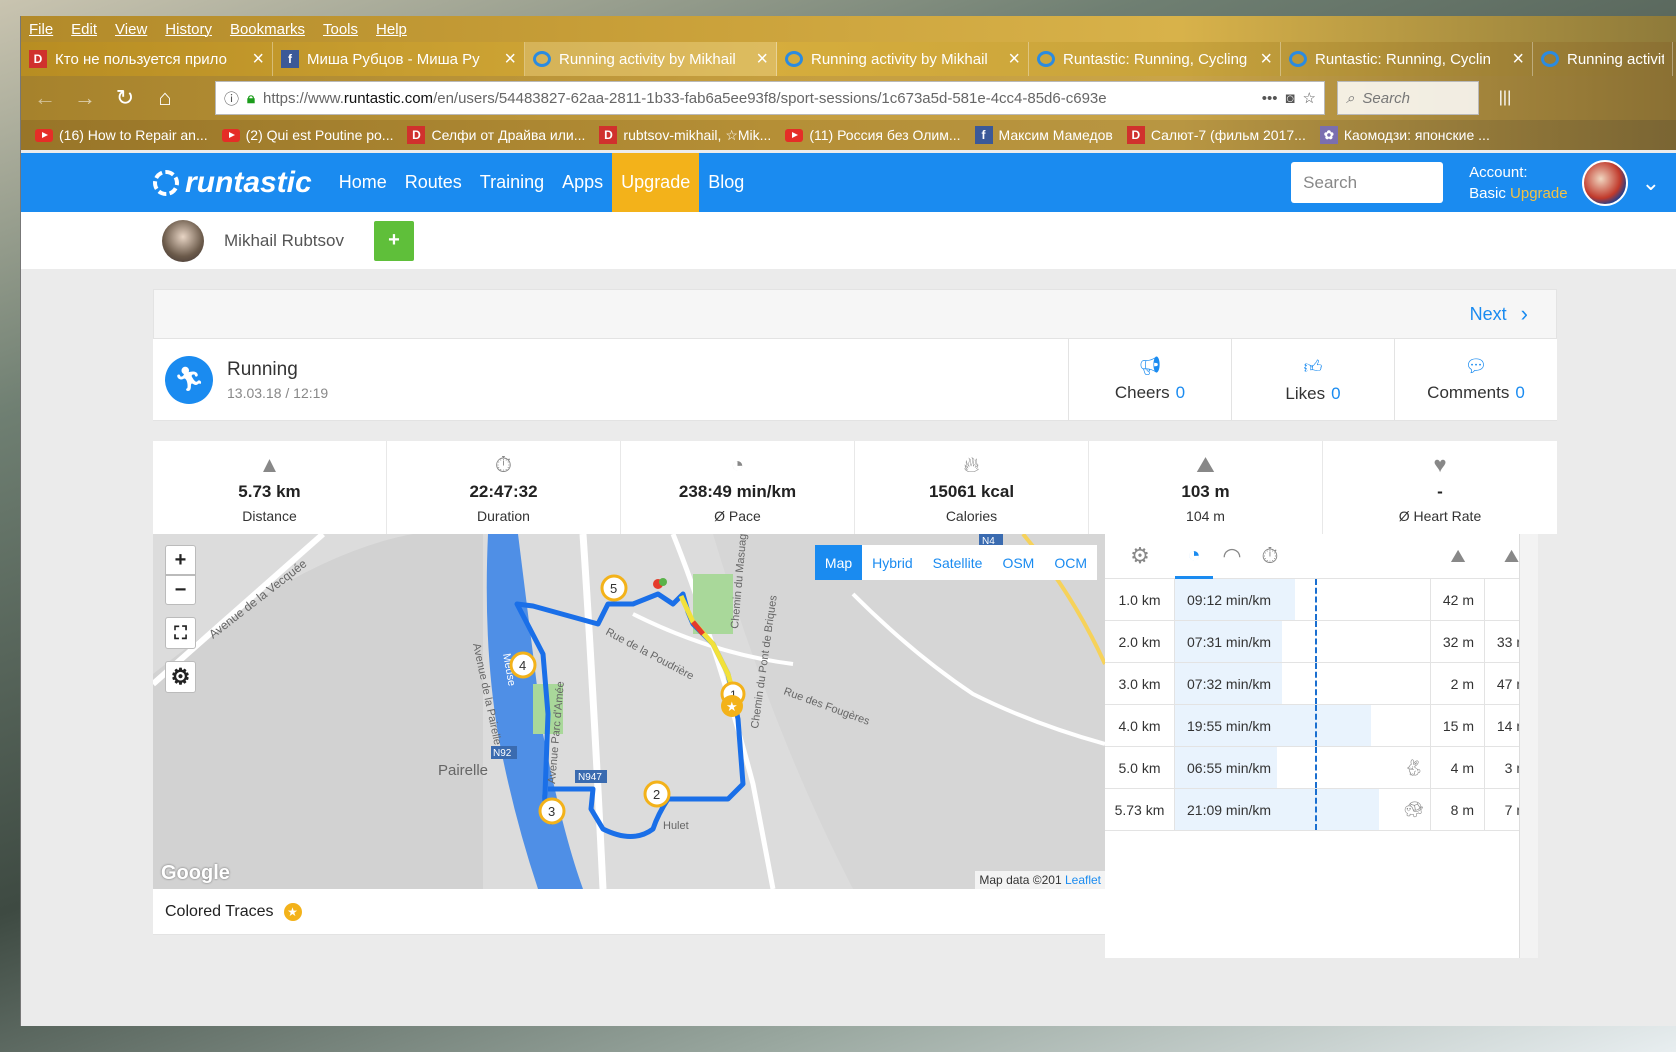 This screenshot has height=1052, width=1676. Describe the element at coordinates (1367, 182) in the screenshot. I see `site-search-input: Search` at that location.